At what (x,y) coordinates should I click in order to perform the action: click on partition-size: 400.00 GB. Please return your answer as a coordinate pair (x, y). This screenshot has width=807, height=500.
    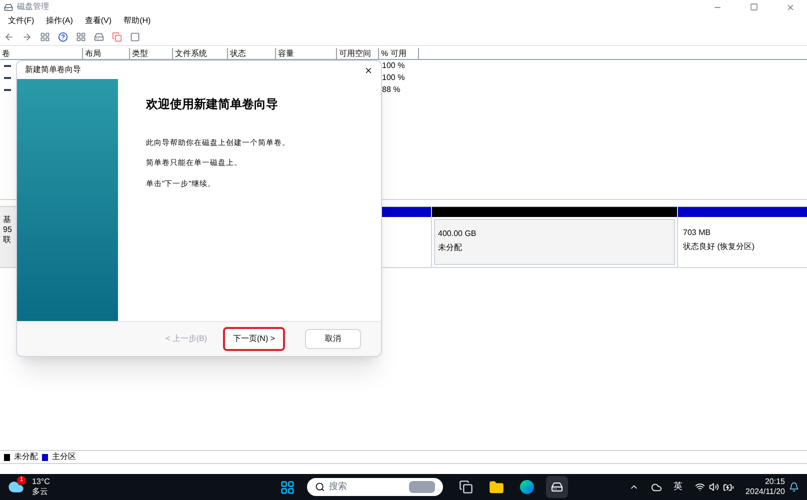
    Looking at the image, I should click on (458, 234).